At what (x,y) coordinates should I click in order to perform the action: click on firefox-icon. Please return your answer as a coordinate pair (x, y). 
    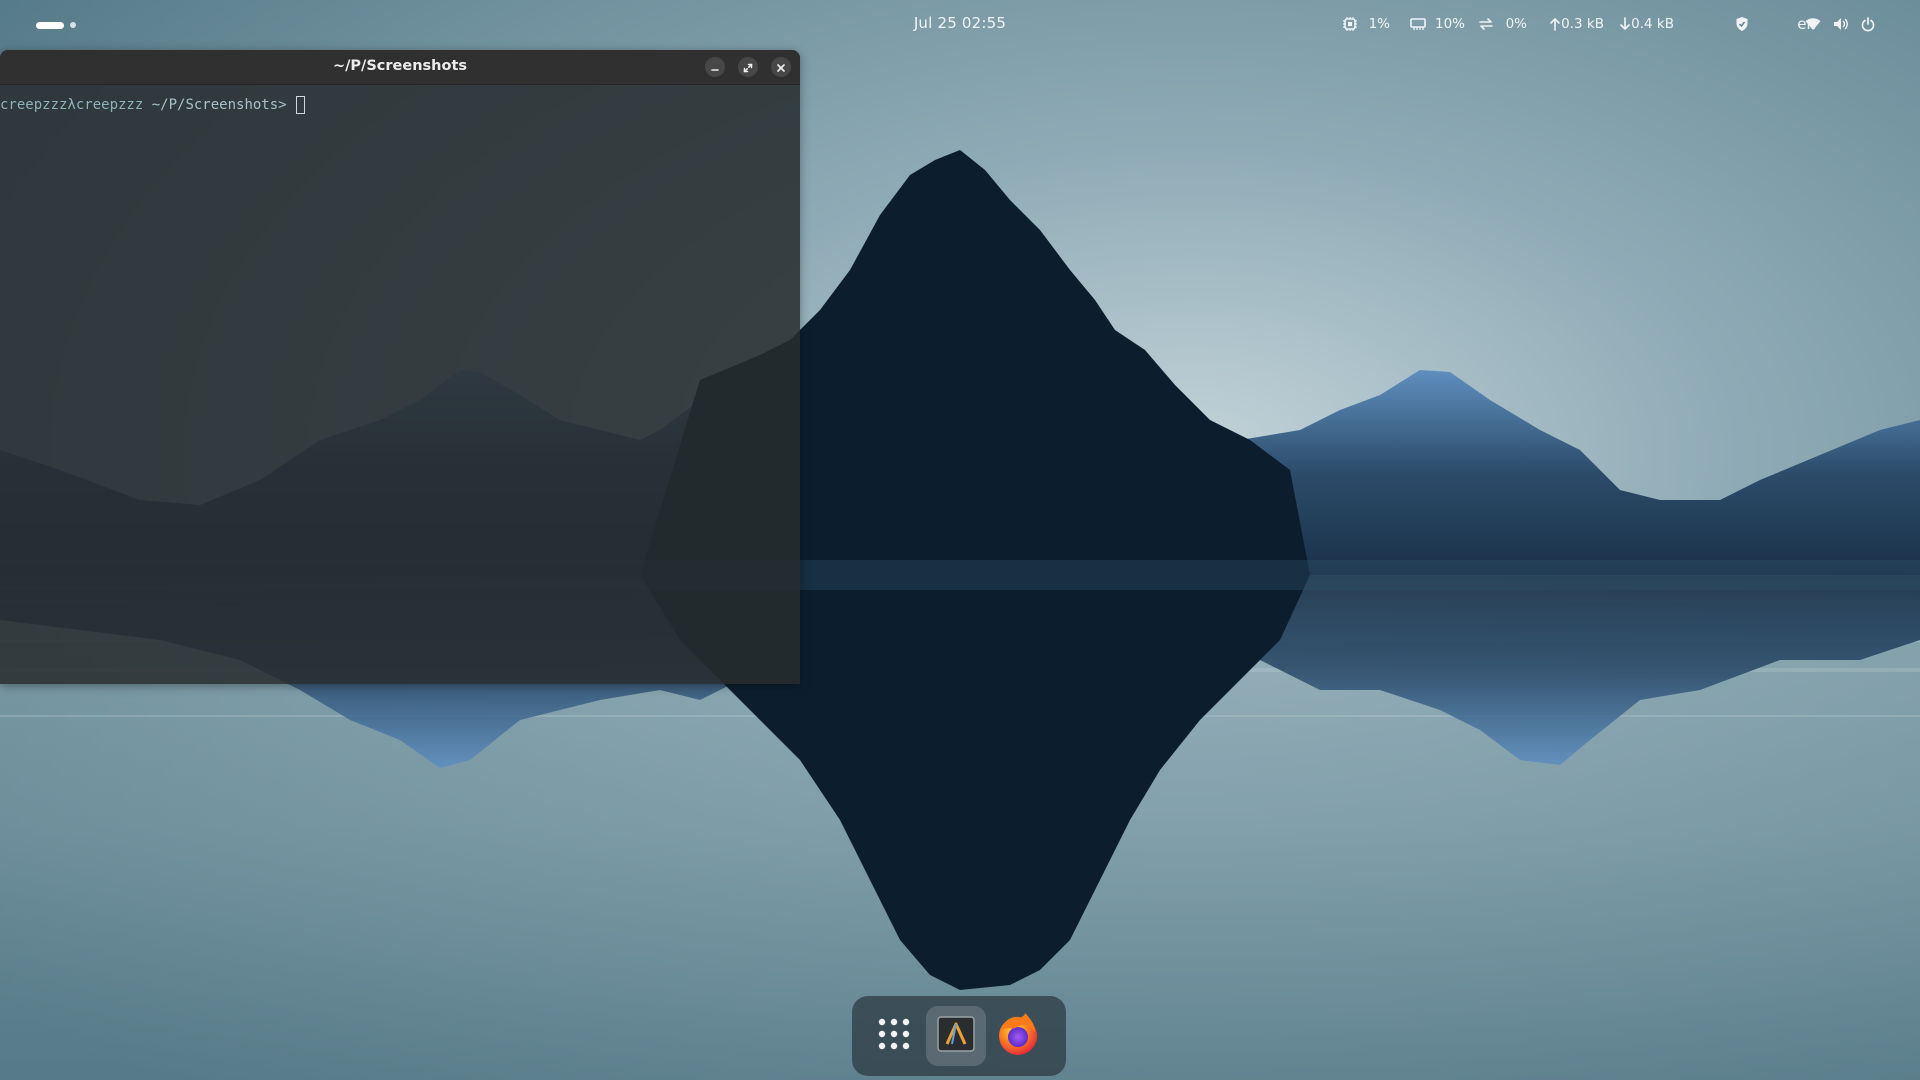
    Looking at the image, I should click on (1018, 1036).